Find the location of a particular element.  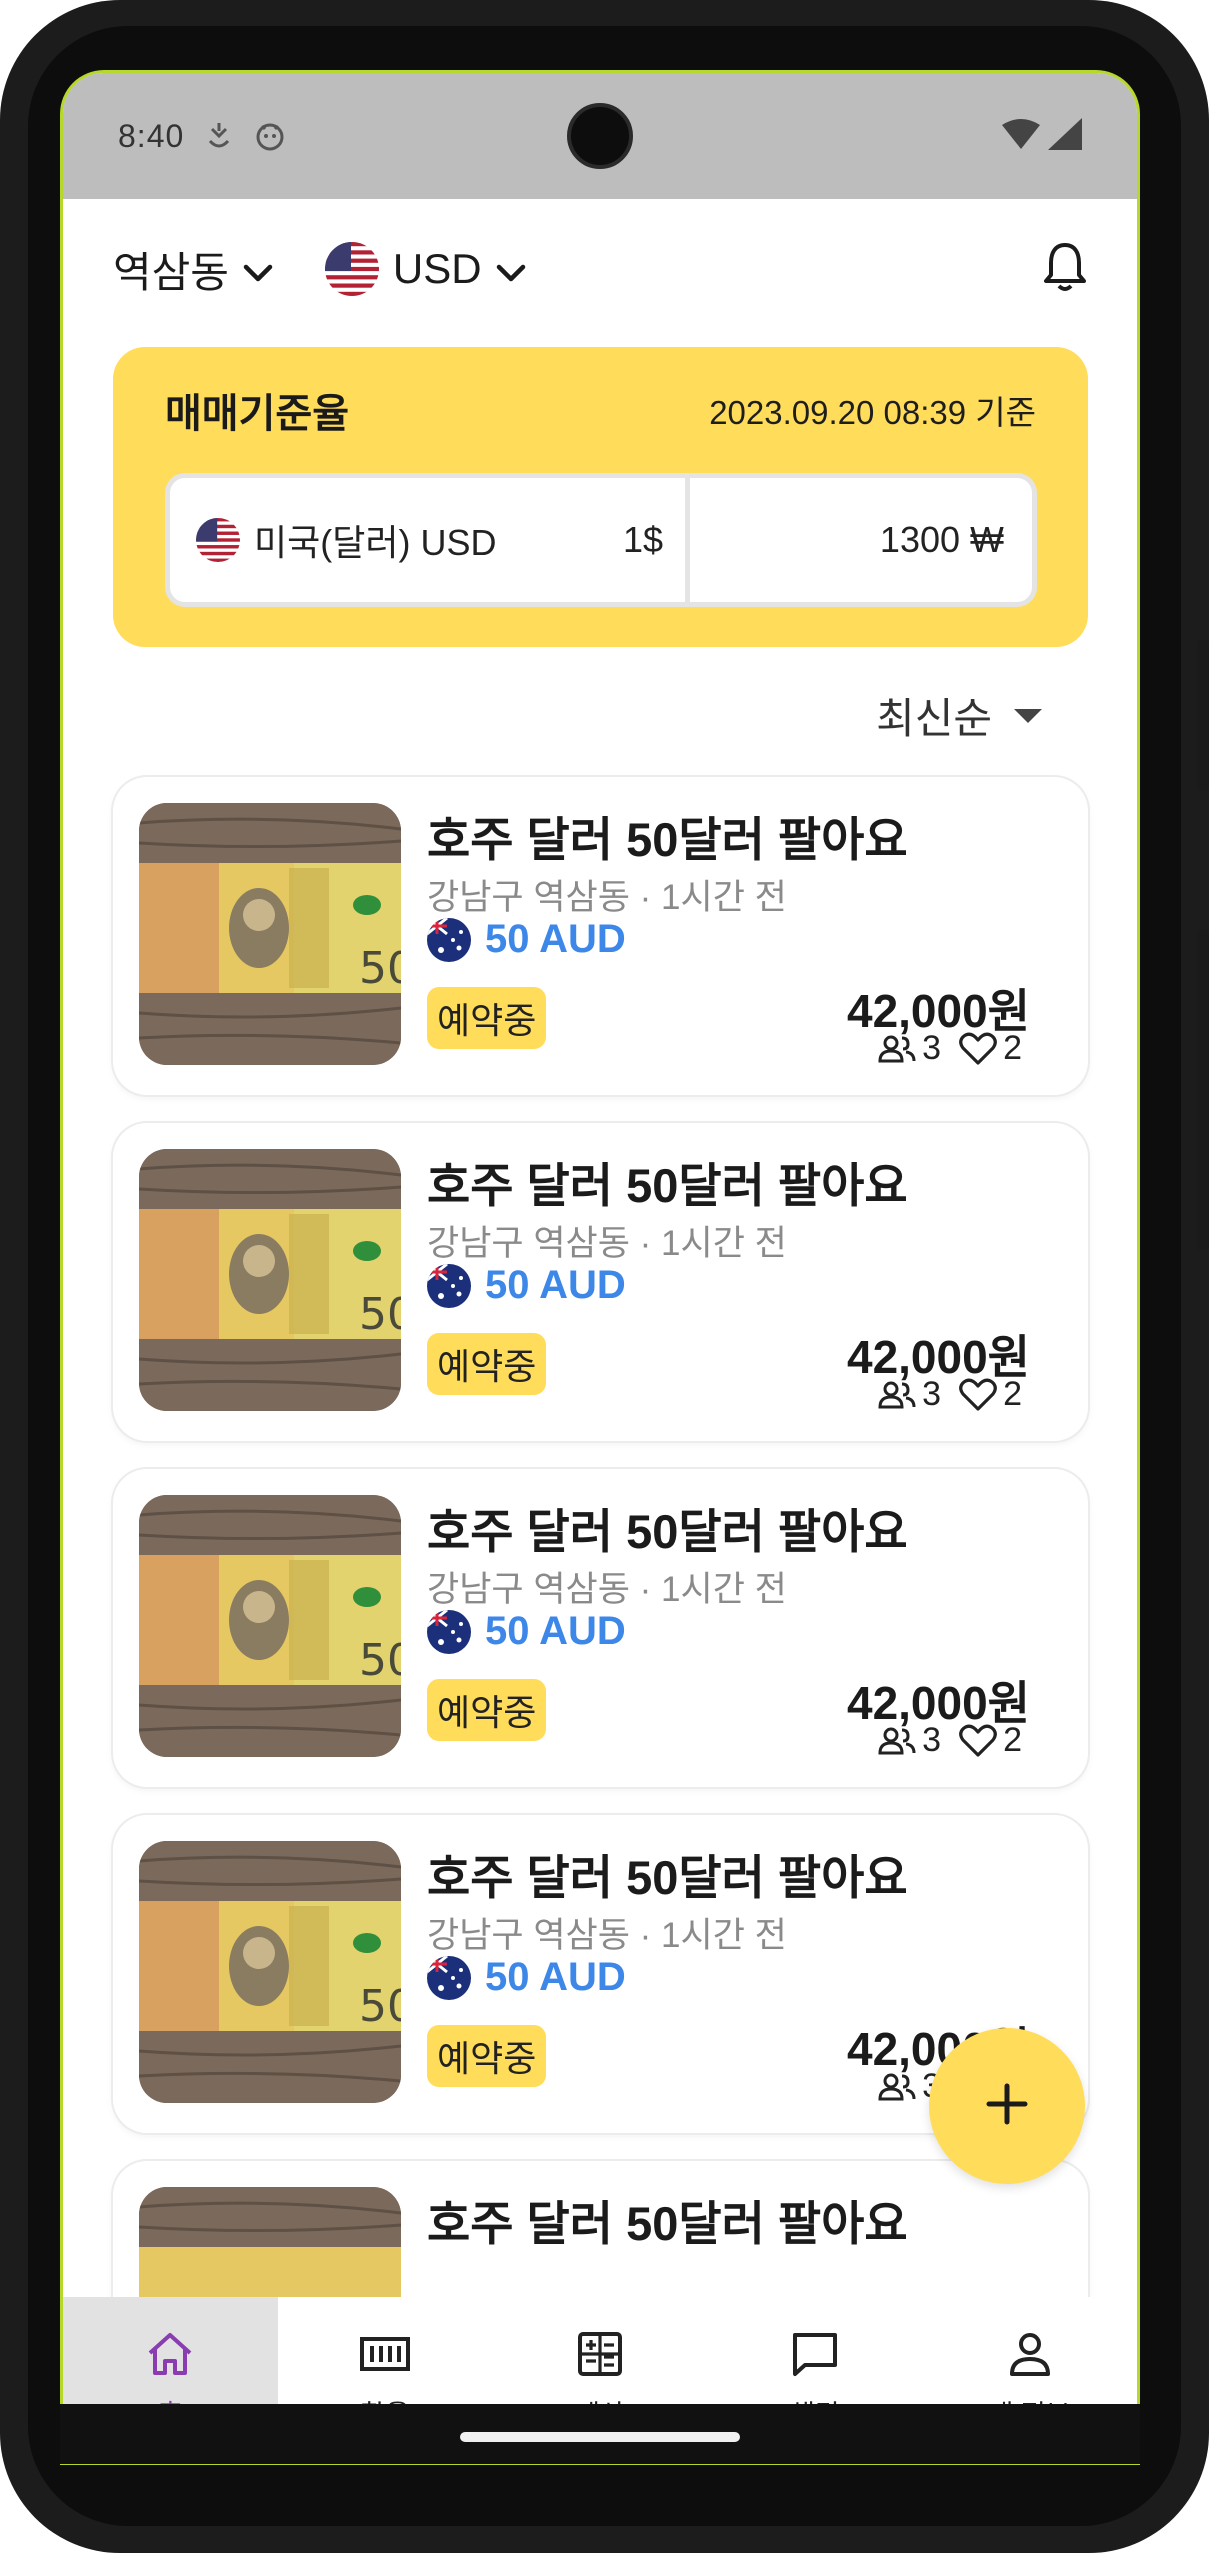

home-gesture-handle is located at coordinates (600, 2437).